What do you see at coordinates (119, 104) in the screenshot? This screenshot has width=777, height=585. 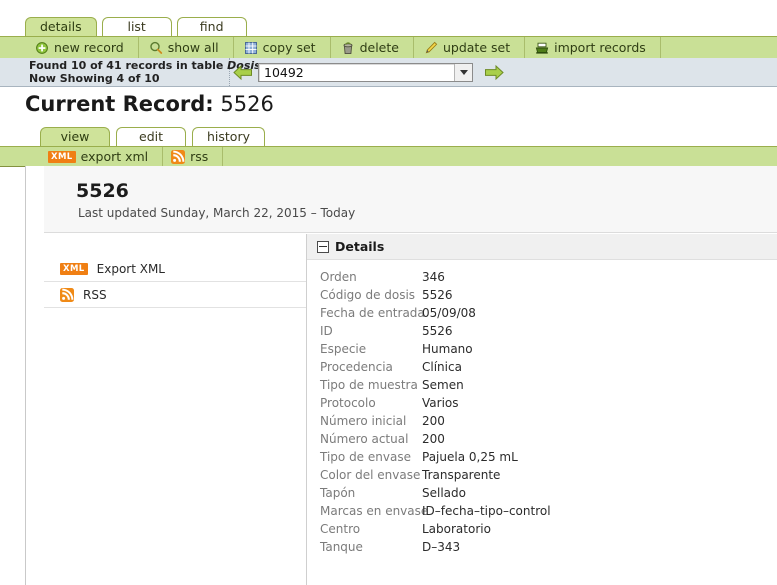 I see `page-title-label: Current Record:` at bounding box center [119, 104].